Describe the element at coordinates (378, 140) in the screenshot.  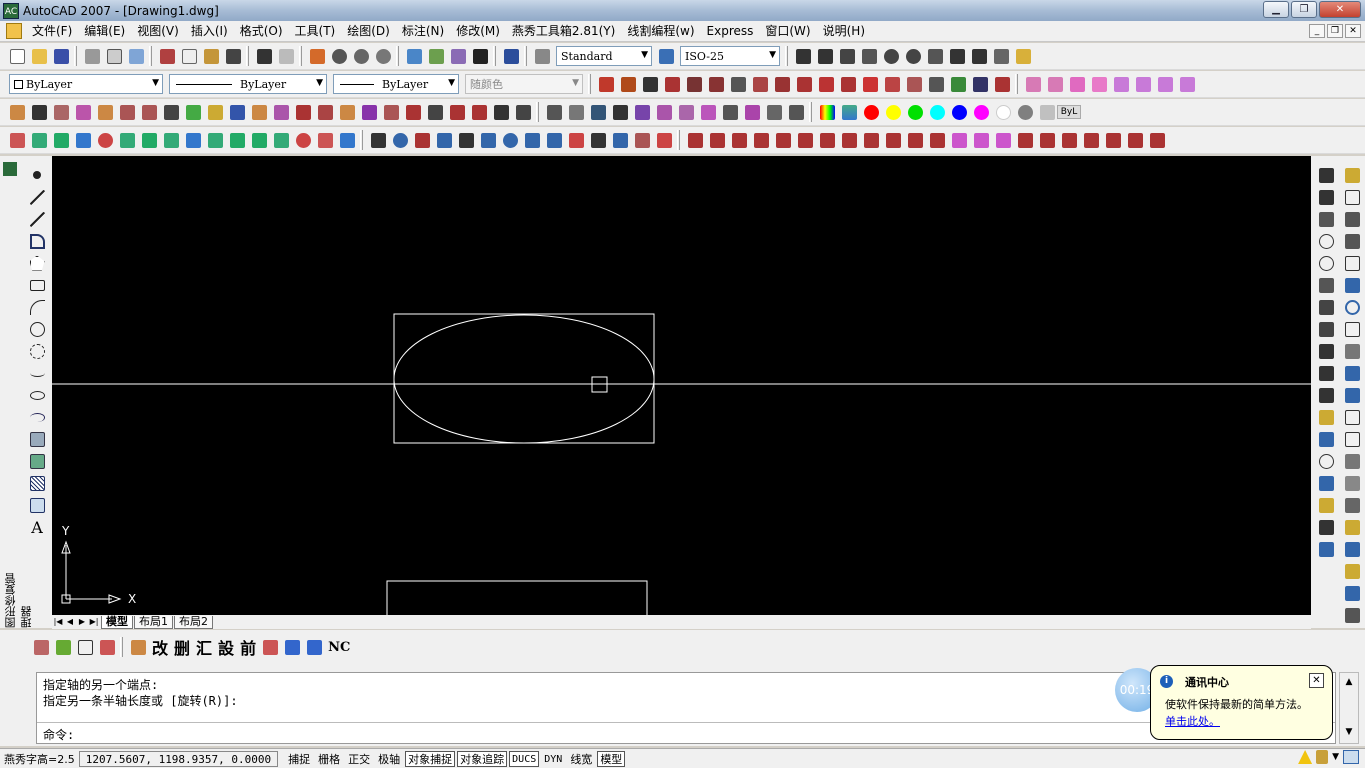
I see `table-button` at that location.